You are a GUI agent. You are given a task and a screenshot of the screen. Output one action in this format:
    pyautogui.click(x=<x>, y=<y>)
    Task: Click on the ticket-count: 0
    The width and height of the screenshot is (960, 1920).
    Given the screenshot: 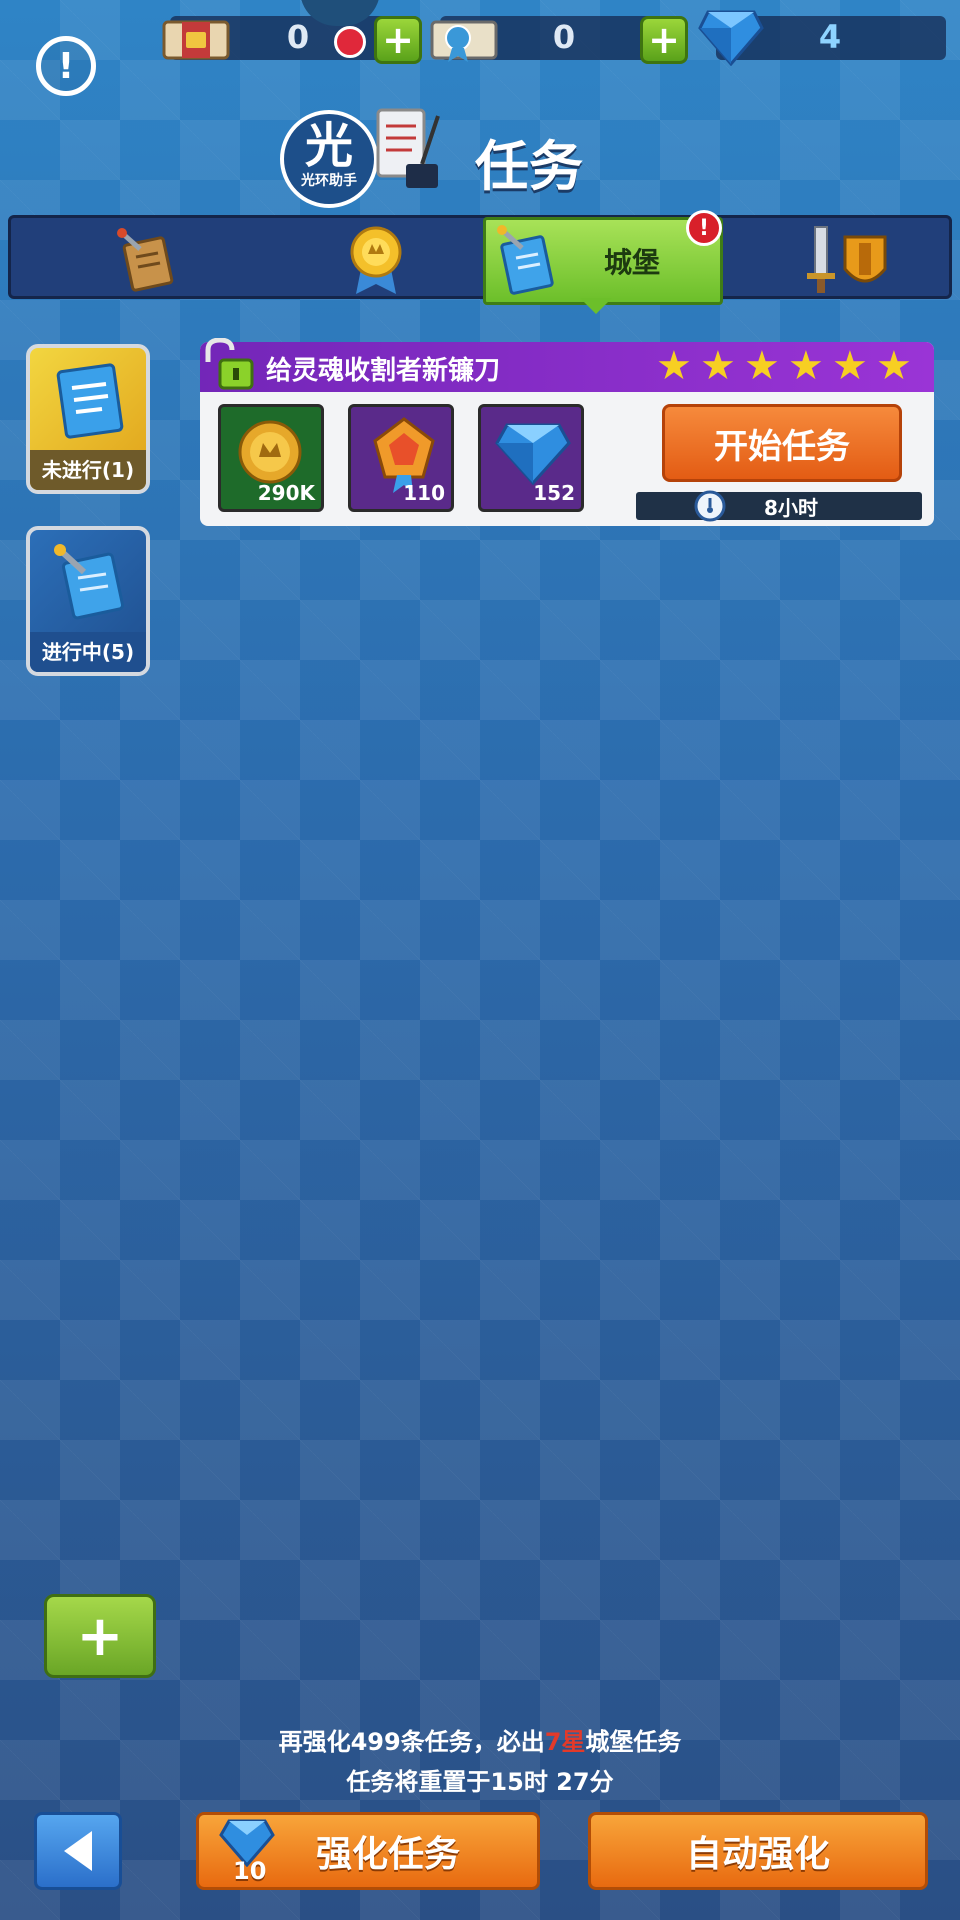 What is the action you would take?
    pyautogui.click(x=298, y=37)
    